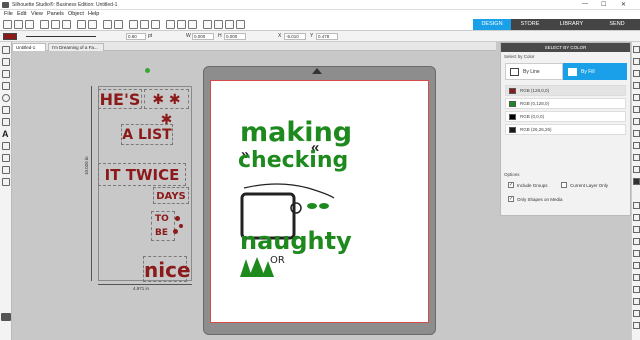  I want to click on menu-file: File, so click(8, 14).